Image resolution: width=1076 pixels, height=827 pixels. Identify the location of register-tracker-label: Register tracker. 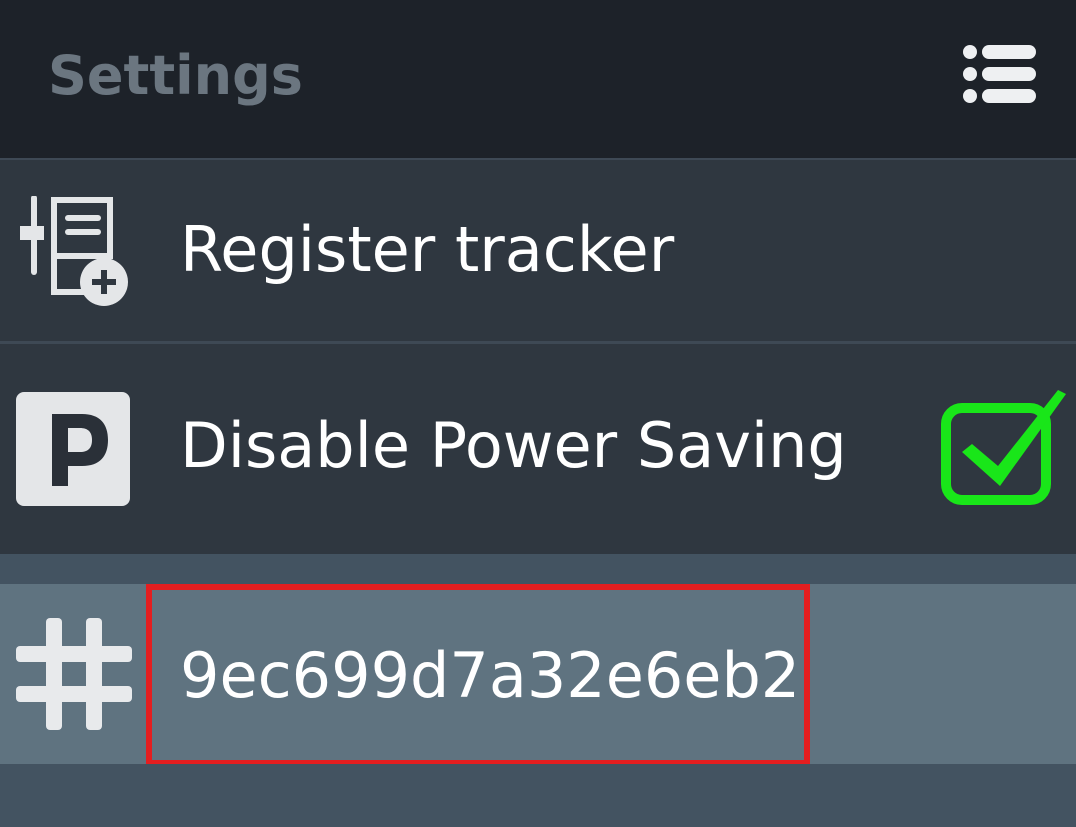
(427, 249).